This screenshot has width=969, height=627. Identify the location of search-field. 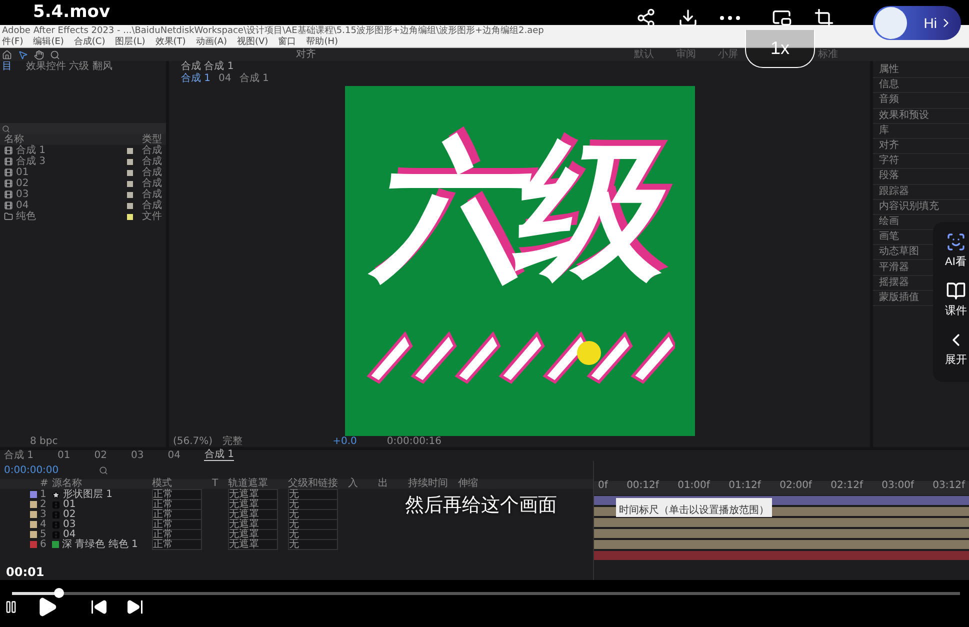
(83, 128).